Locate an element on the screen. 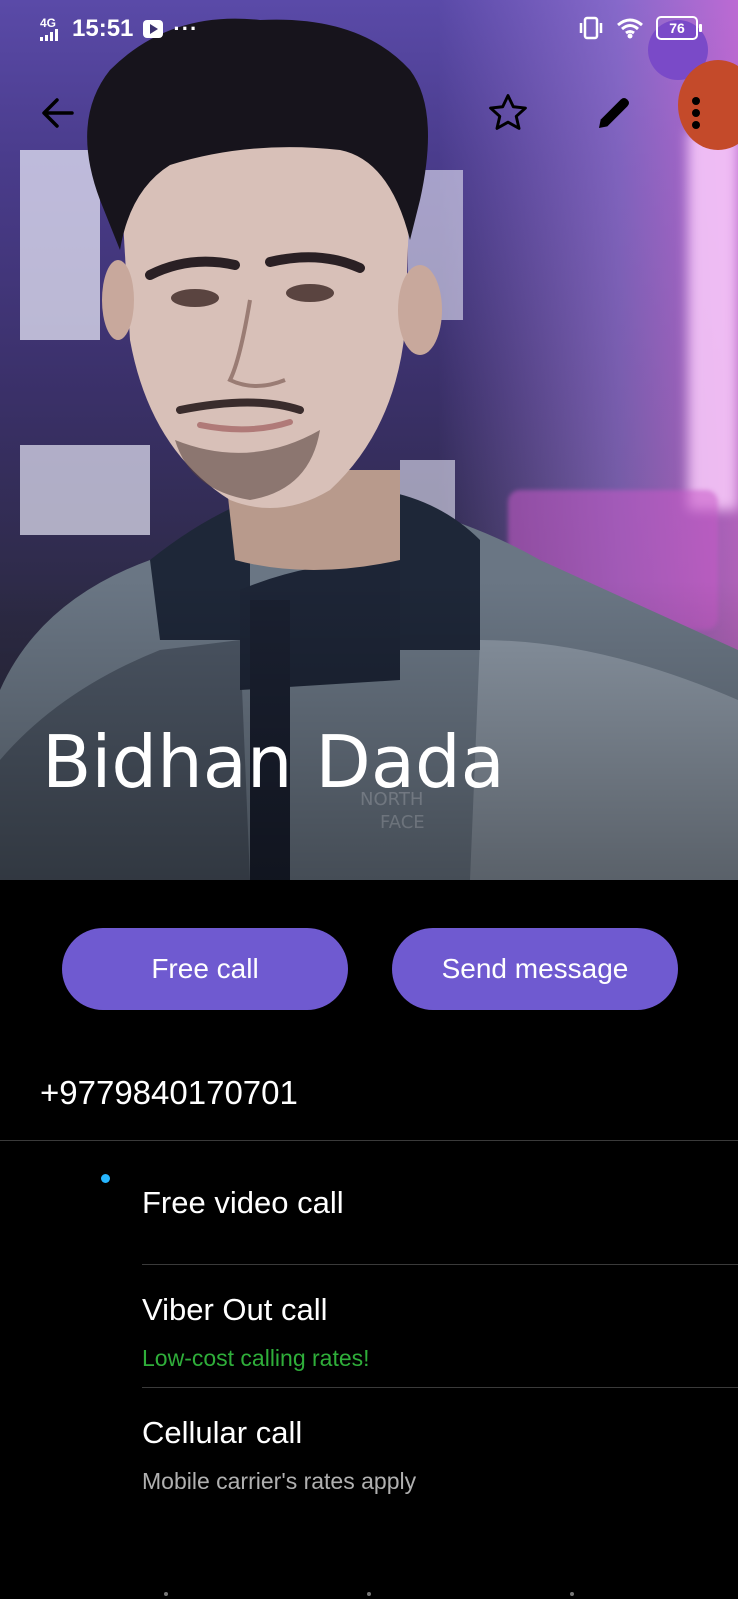  star-outline-icon is located at coordinates (508, 112).